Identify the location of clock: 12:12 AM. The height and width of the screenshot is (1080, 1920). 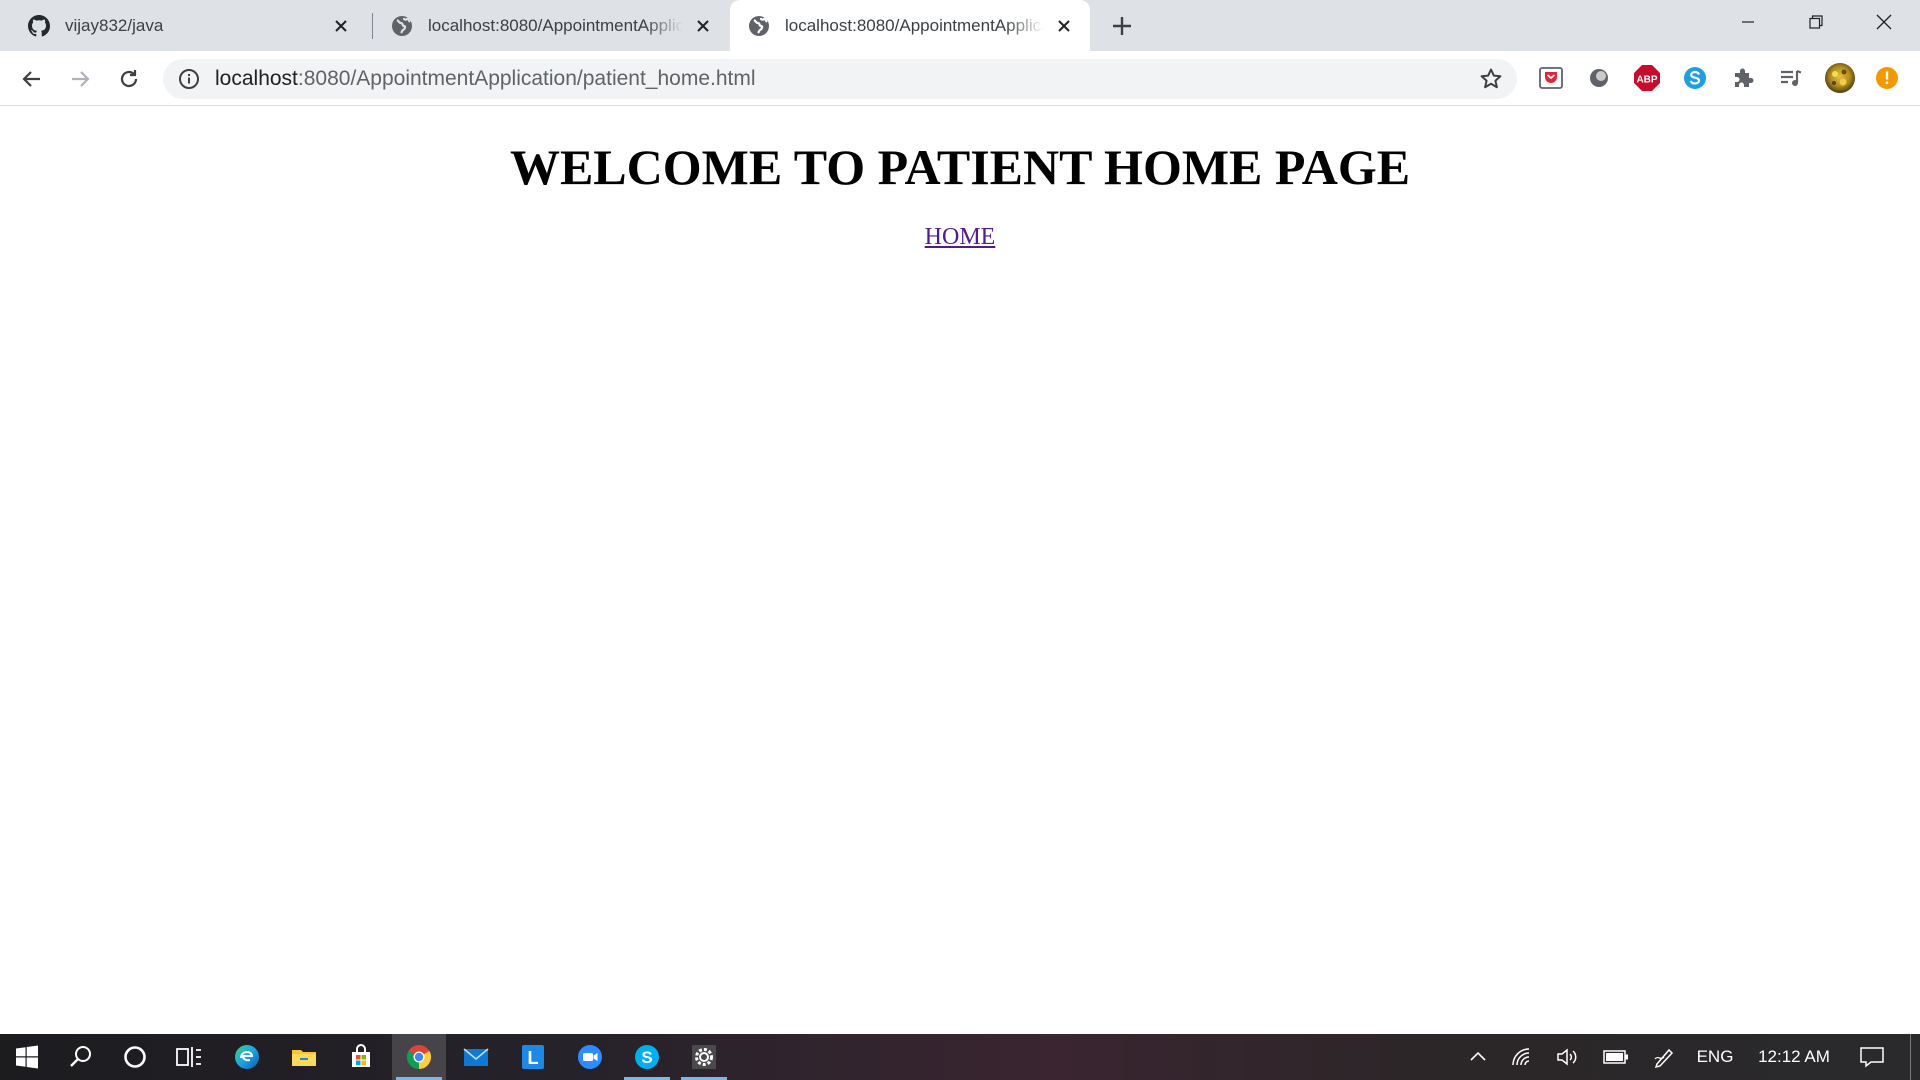
(1794, 1057).